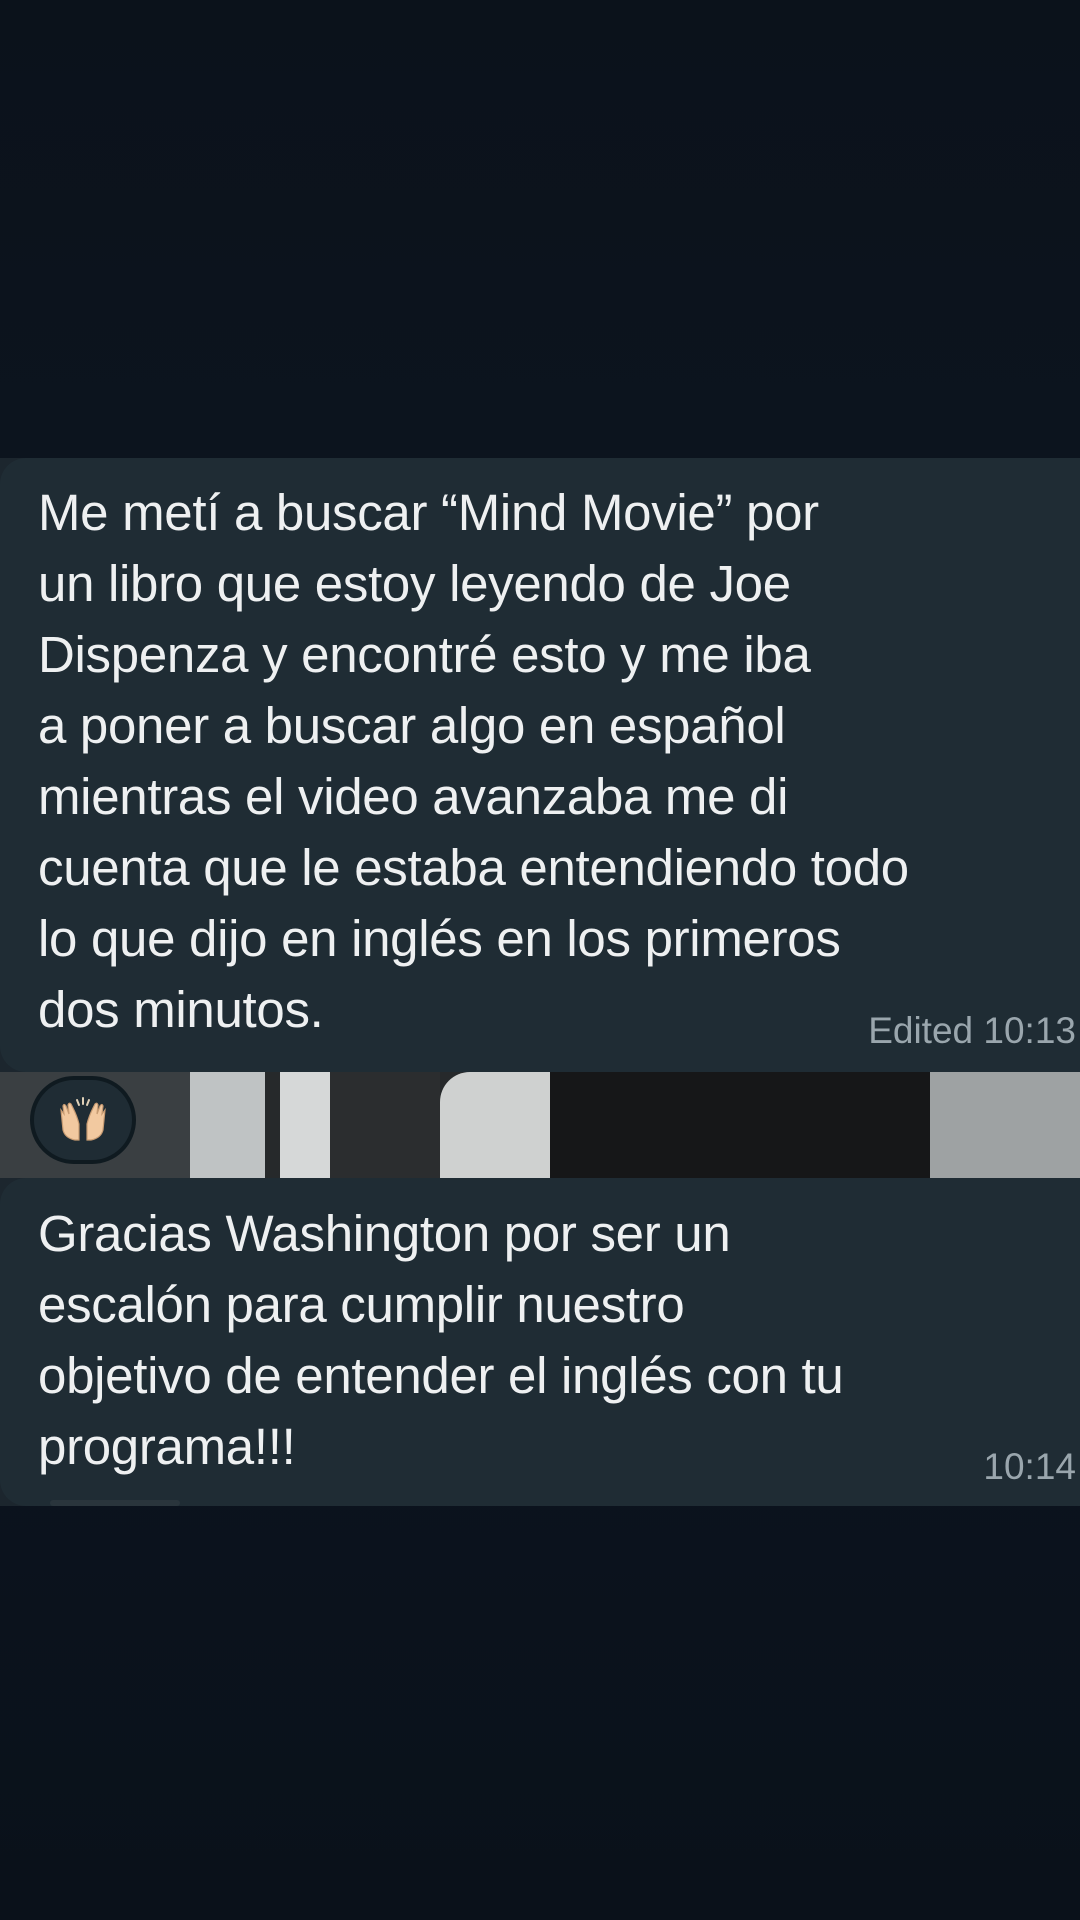 This screenshot has height=1920, width=1080. I want to click on media-preview, so click(540, 1125).